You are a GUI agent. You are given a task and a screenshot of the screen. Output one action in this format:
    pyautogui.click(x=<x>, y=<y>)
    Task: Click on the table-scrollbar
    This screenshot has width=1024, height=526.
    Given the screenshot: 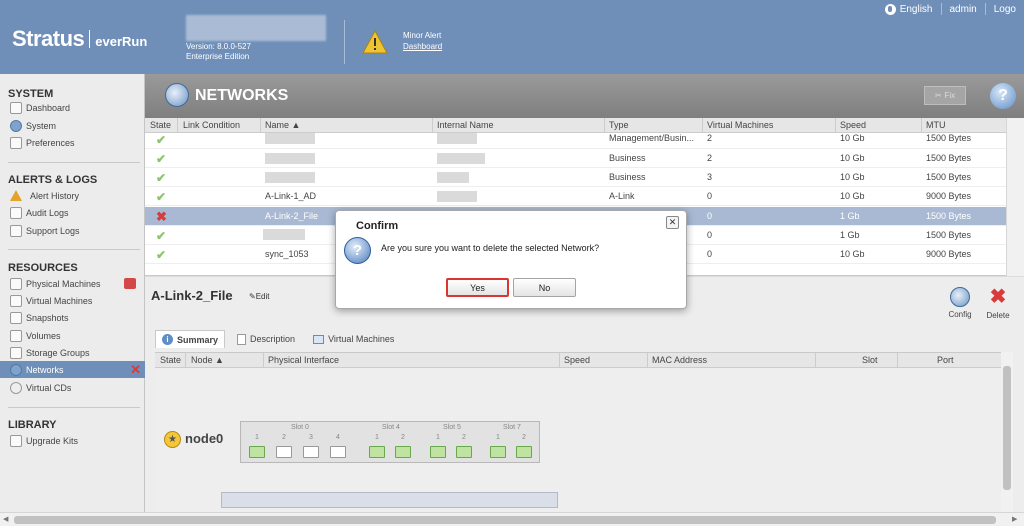 What is the action you would take?
    pyautogui.click(x=1015, y=197)
    